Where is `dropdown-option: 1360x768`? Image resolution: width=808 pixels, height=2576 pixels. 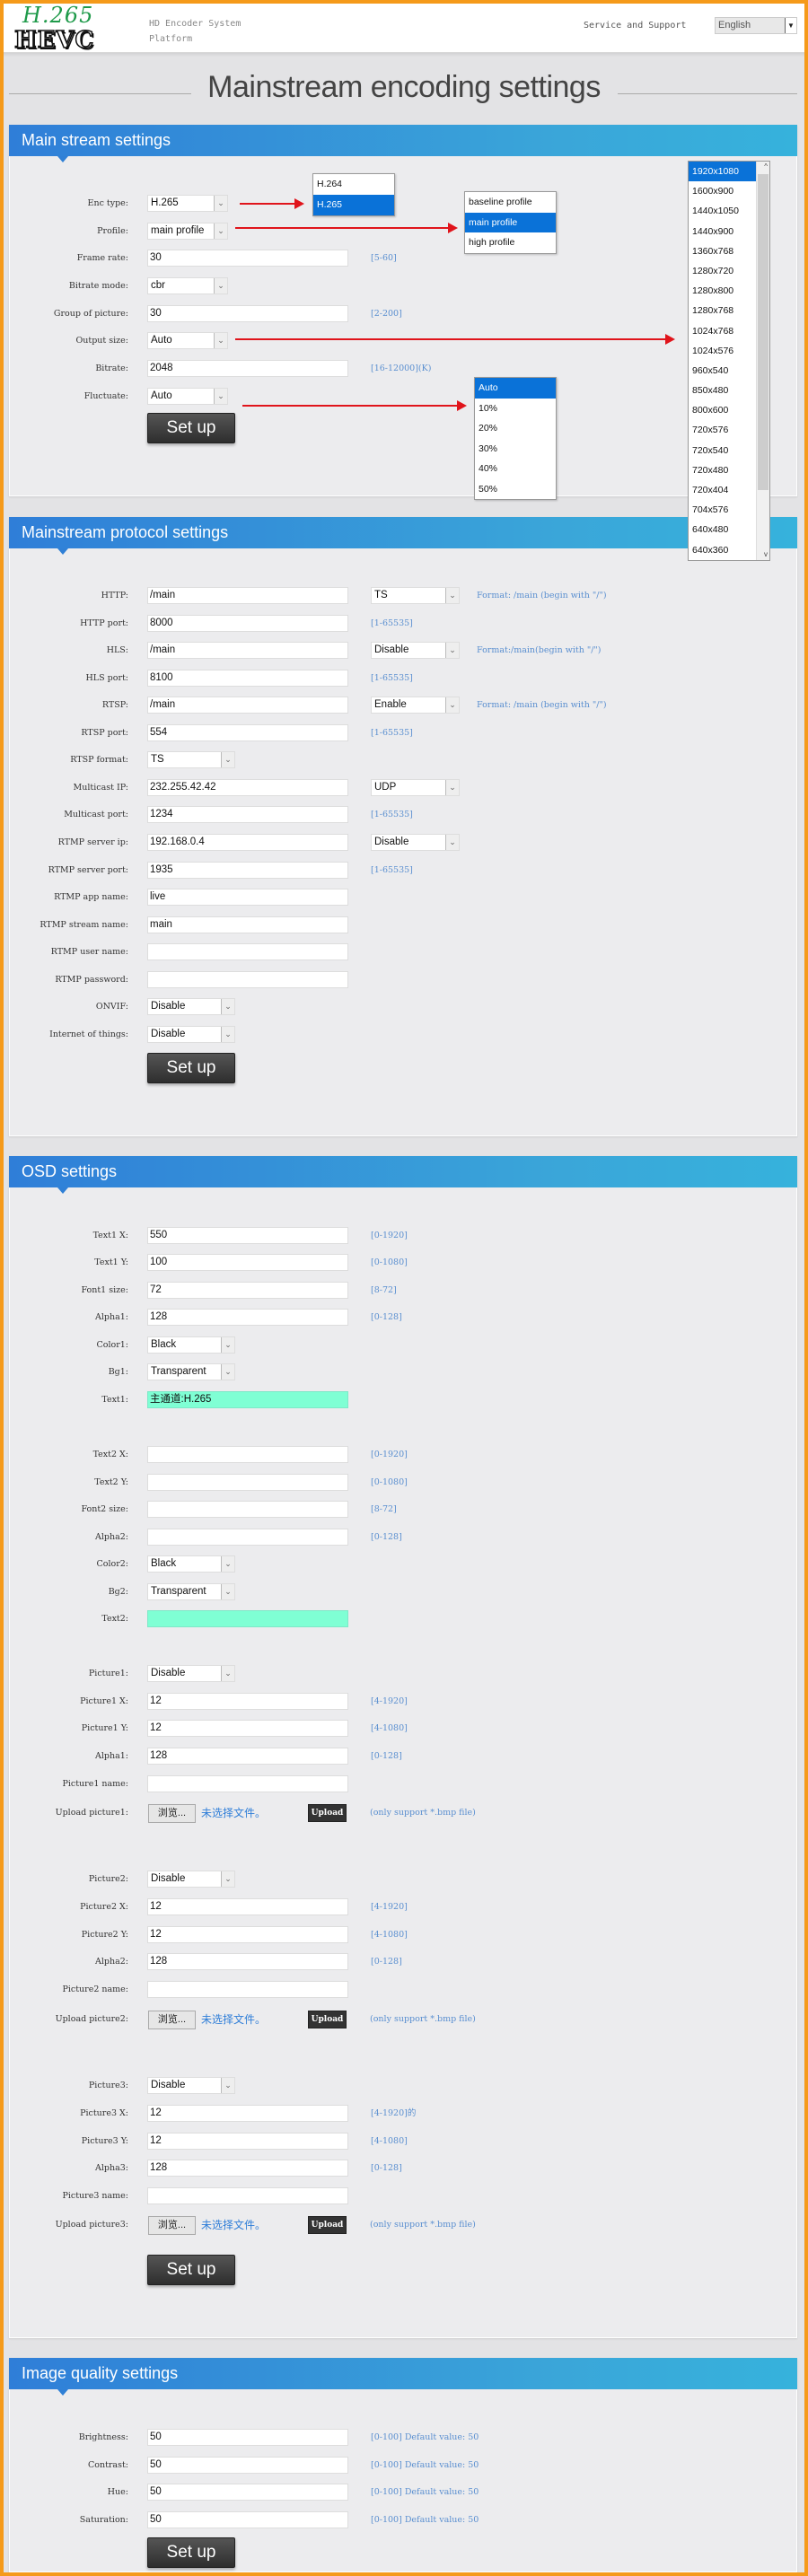 dropdown-option: 1360x768 is located at coordinates (723, 251).